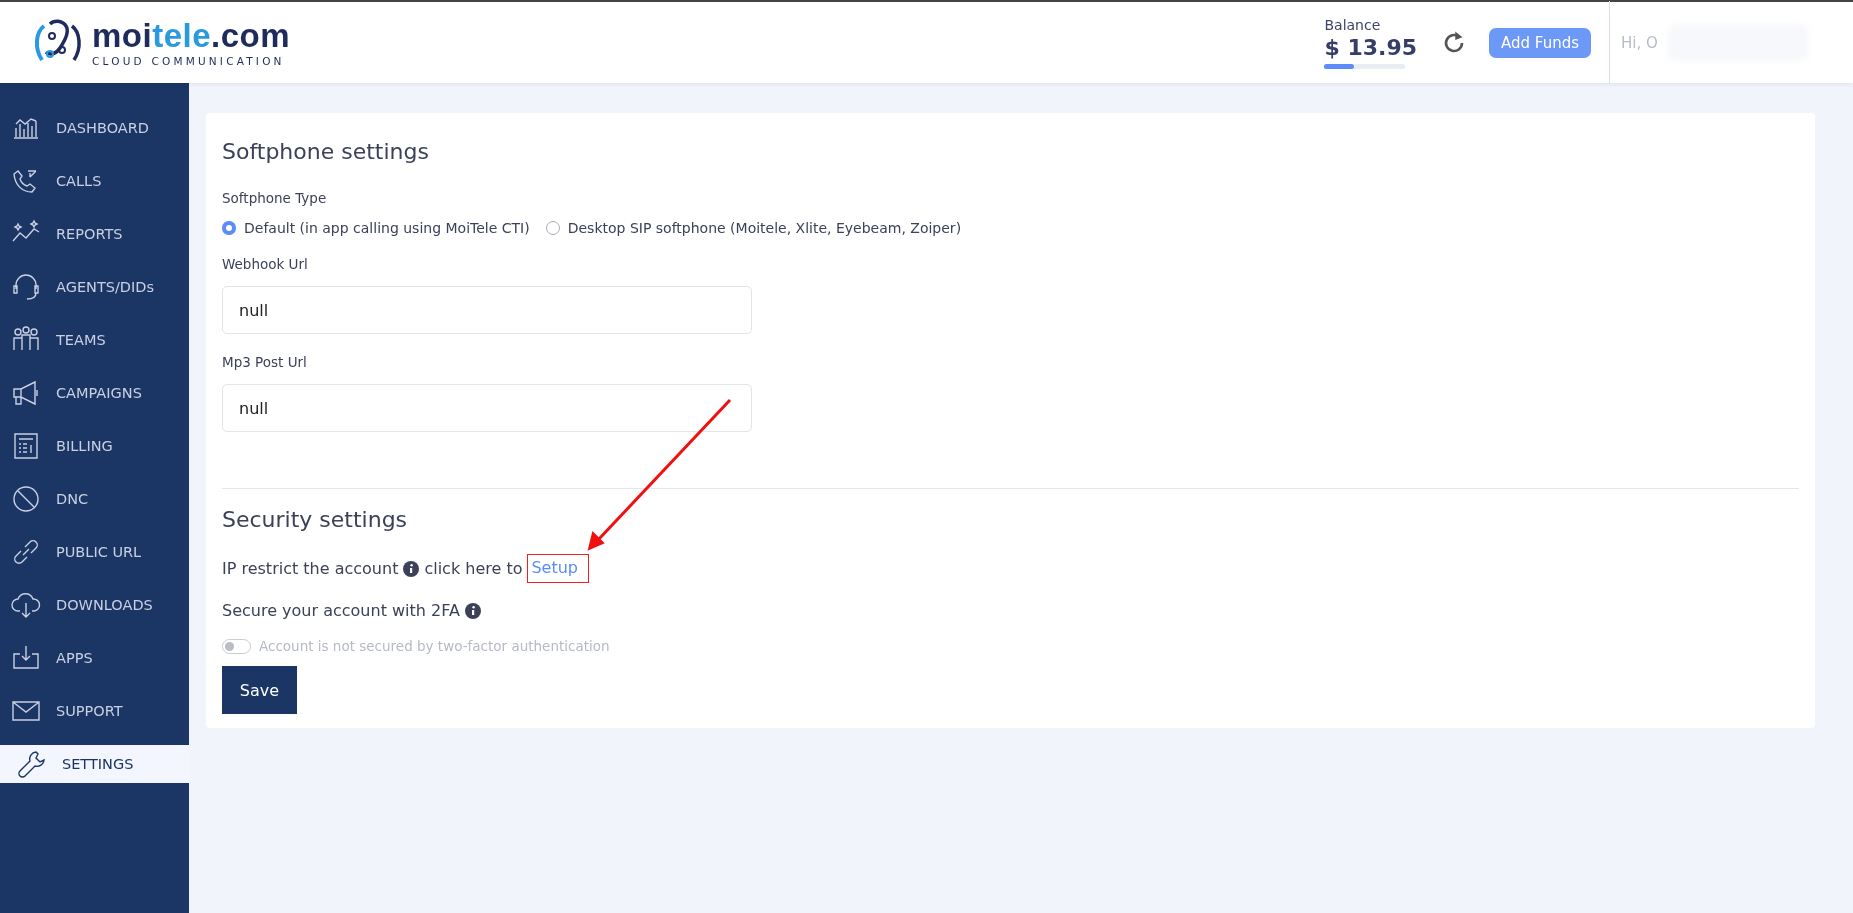  Describe the element at coordinates (94, 764) in the screenshot. I see `sidebar-item: SETTINGS` at that location.